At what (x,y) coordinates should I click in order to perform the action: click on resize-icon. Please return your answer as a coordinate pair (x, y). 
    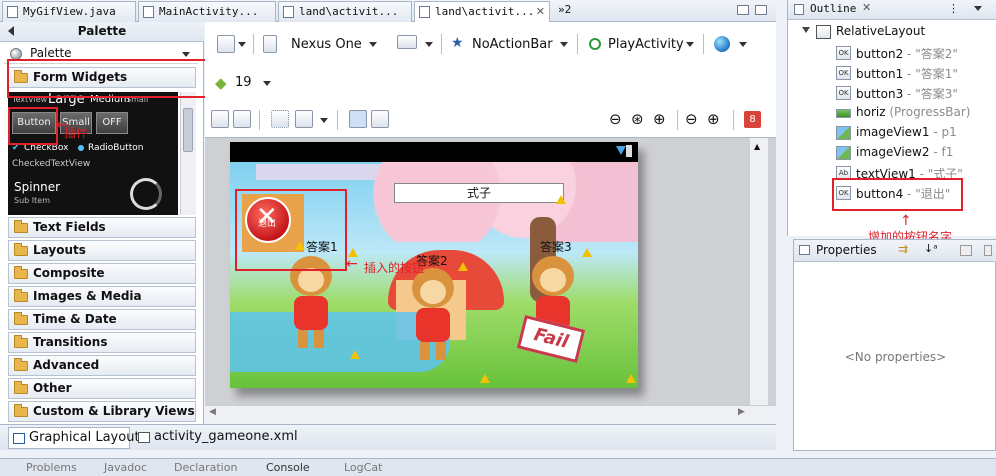
    Looking at the image, I should click on (304, 119).